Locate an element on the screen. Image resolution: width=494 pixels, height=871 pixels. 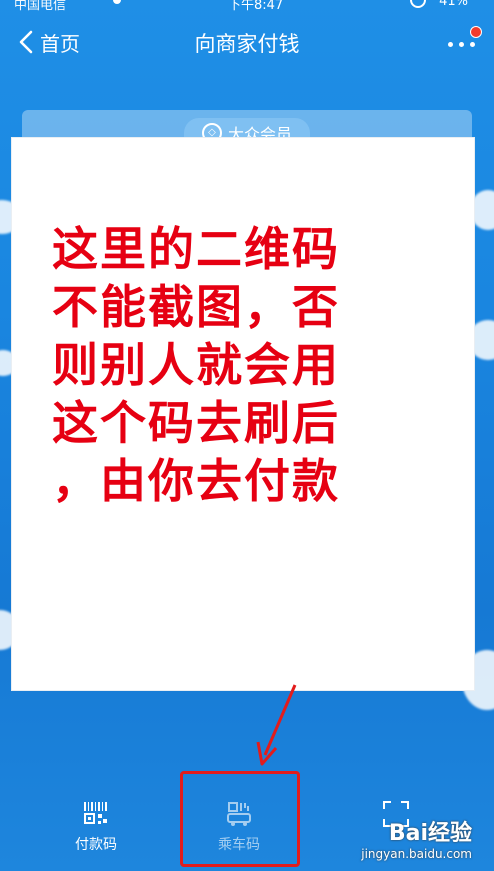
location-icon is located at coordinates (418, 4).